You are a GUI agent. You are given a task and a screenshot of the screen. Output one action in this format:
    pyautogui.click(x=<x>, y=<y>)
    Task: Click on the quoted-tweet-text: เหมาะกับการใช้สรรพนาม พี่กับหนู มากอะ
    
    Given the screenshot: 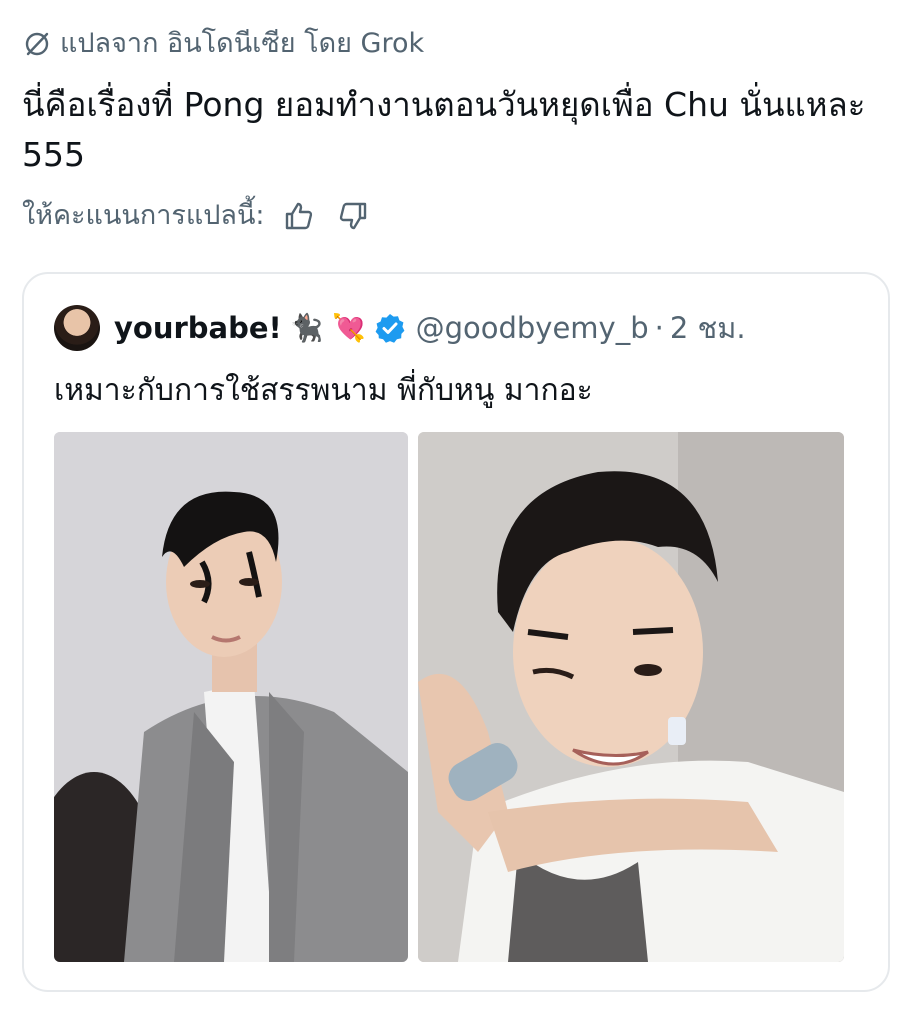 What is the action you would take?
    pyautogui.click(x=323, y=390)
    